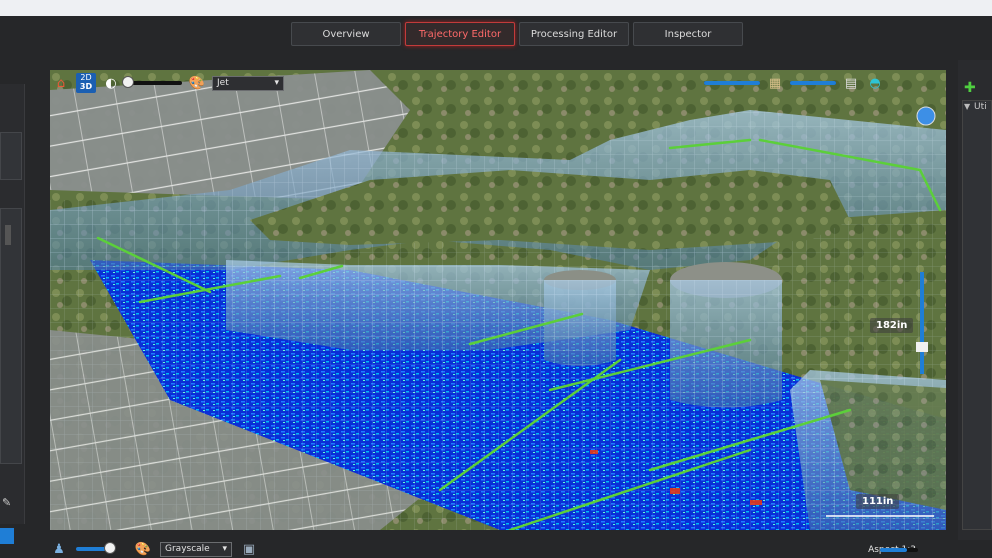 This screenshot has width=992, height=558. I want to click on left-side-panel: ✎, so click(12, 314).